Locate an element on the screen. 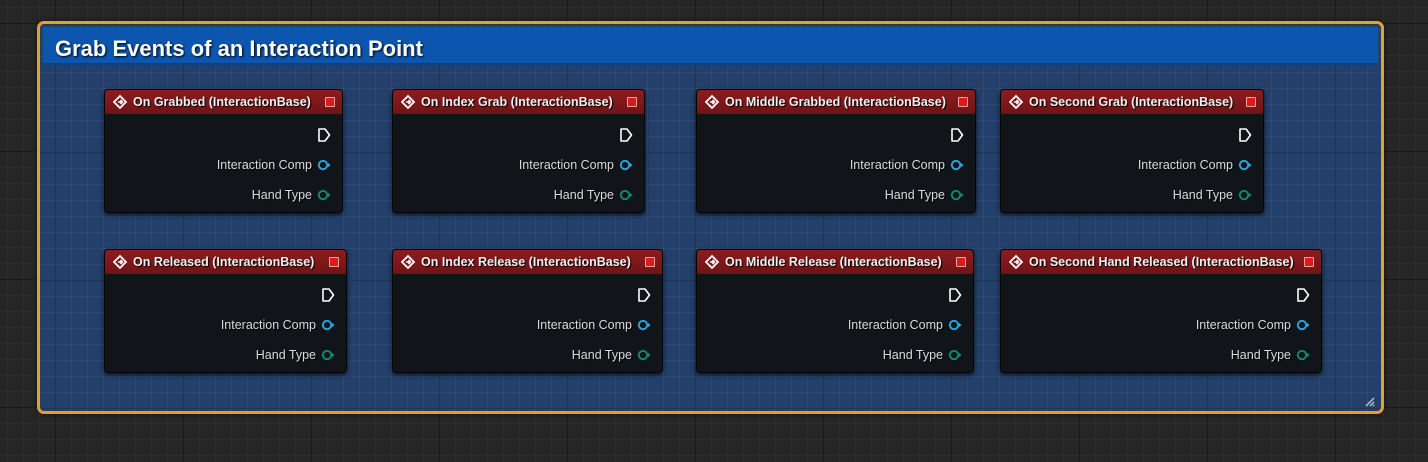  node-header: On Second Grab (InteractionBase) is located at coordinates (1132, 102).